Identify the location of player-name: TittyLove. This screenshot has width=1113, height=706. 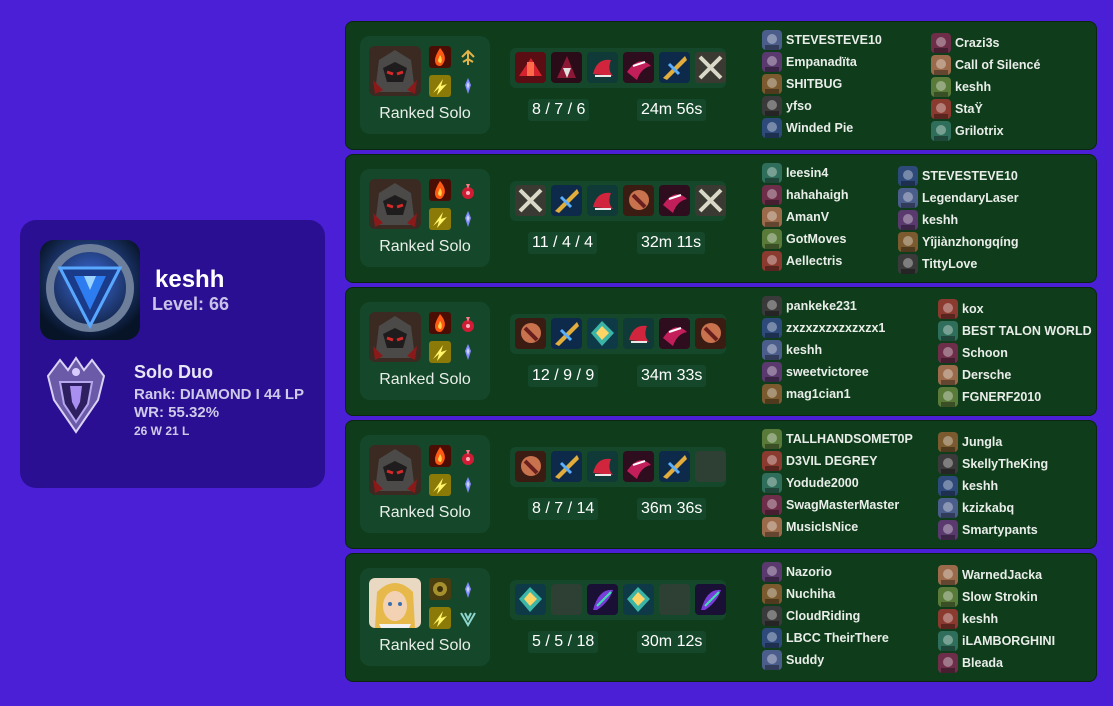
(949, 264).